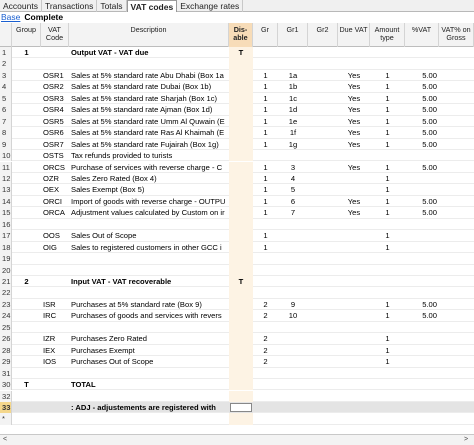  Describe the element at coordinates (55, 144) in the screenshot. I see `cell-vat-code: OSR7` at that location.